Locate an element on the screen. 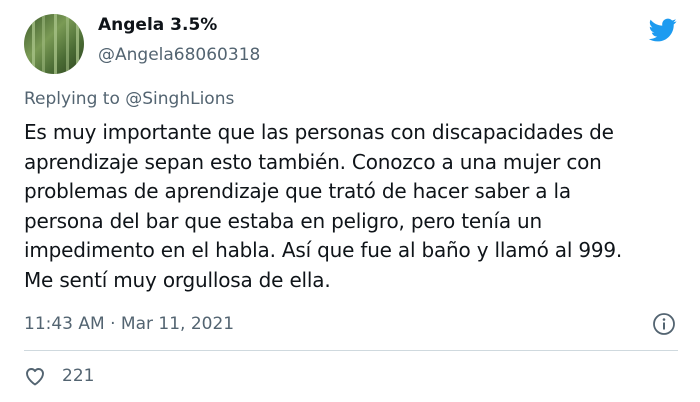 This screenshot has width=700, height=402. replying-to: Replying to @SinghLions is located at coordinates (129, 99).